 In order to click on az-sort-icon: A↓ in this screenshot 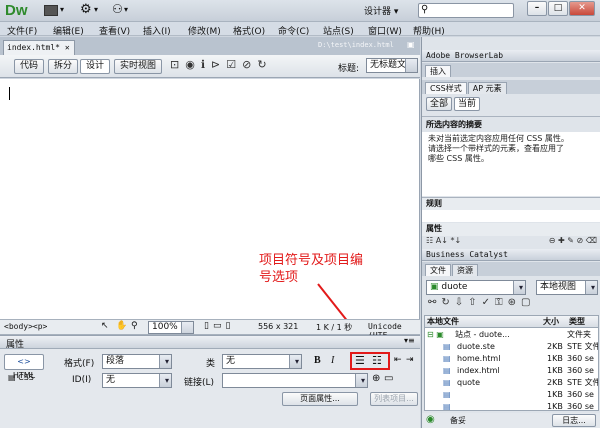, I will do `click(442, 240)`.